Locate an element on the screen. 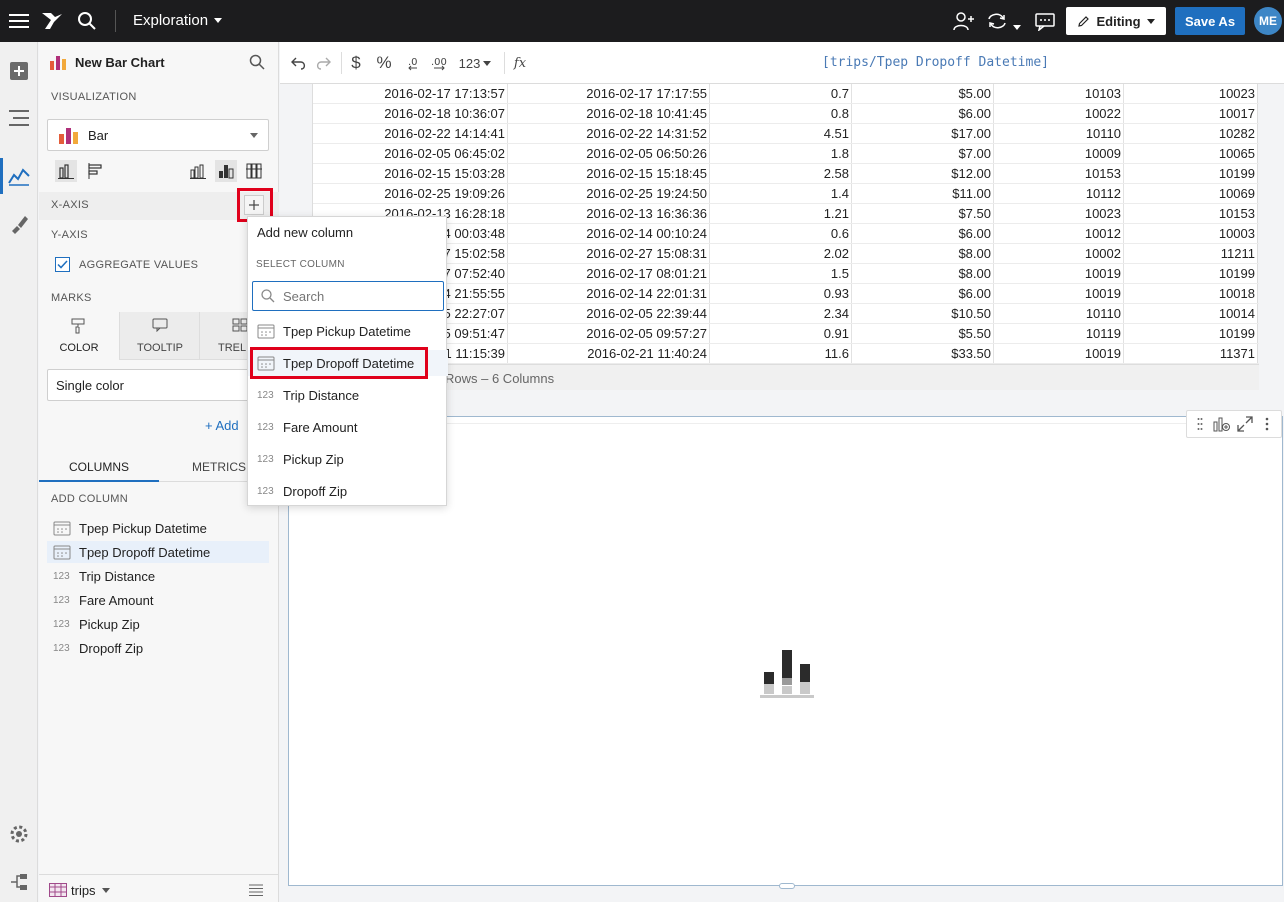 The height and width of the screenshot is (902, 1284). table-cell: 4 00:03:48 is located at coordinates (474, 233).